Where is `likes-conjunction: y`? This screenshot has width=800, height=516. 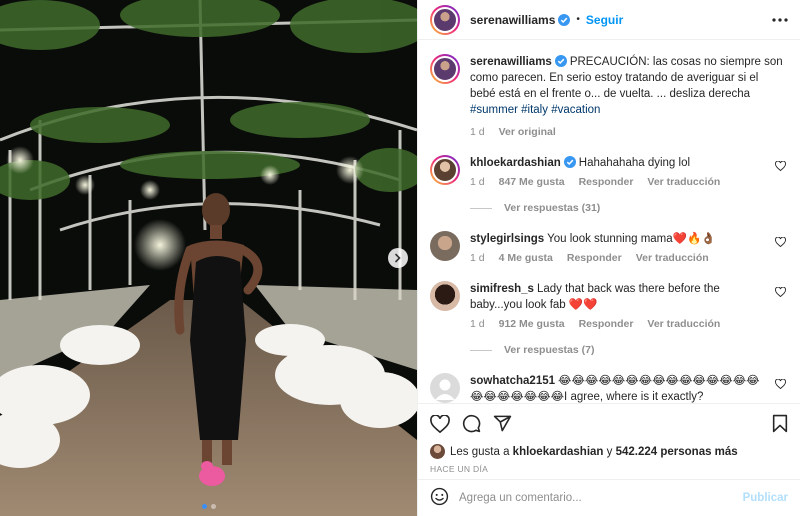 likes-conjunction: y is located at coordinates (609, 451).